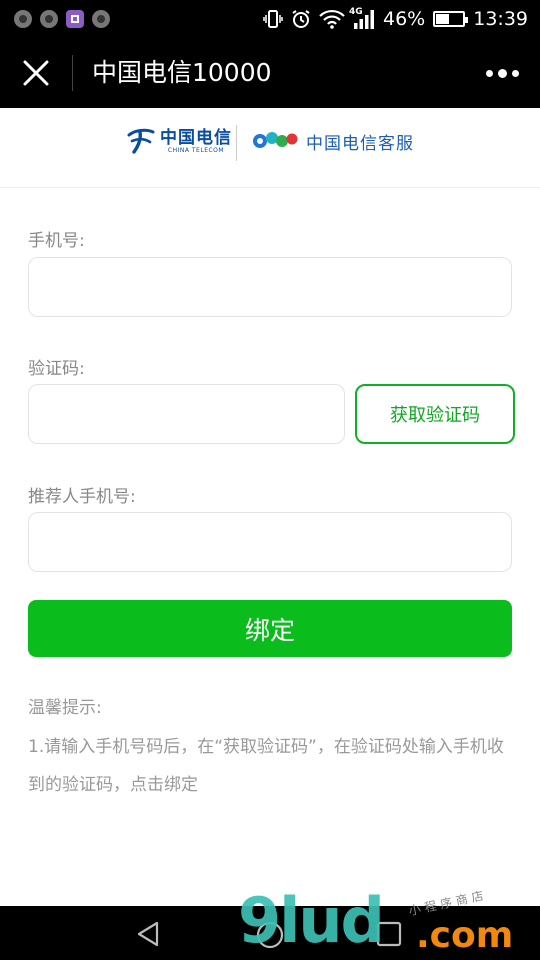 The width and height of the screenshot is (540, 960). What do you see at coordinates (266, 766) in the screenshot?
I see `tips-text: 1.请输入手机号码后，在“获取验证码”，在验证码处输入手机收到的验证码，点击绑定` at bounding box center [266, 766].